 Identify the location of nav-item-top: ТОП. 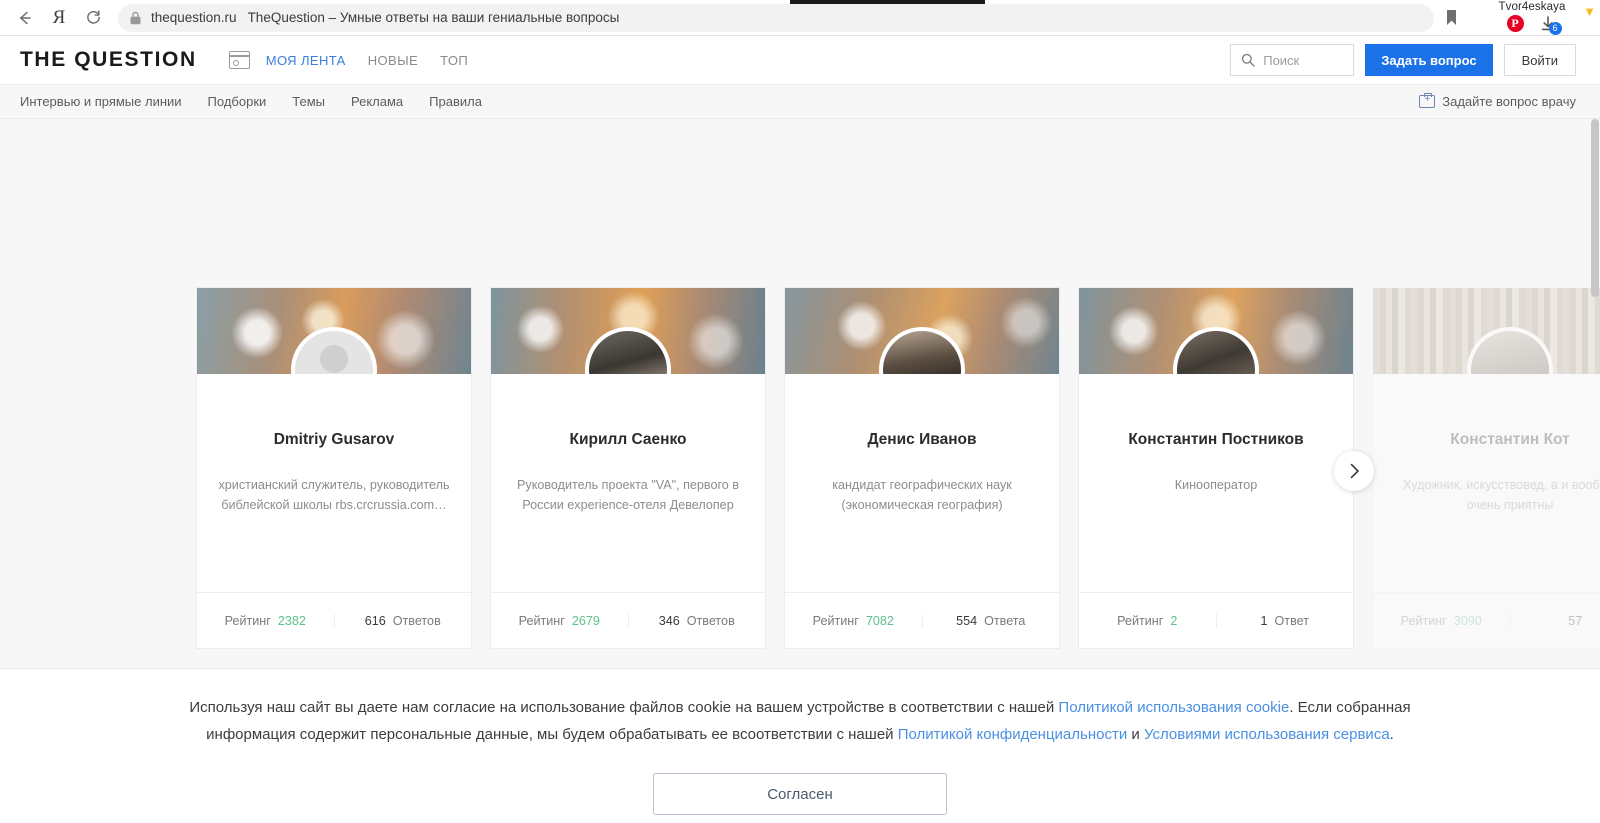
(454, 60).